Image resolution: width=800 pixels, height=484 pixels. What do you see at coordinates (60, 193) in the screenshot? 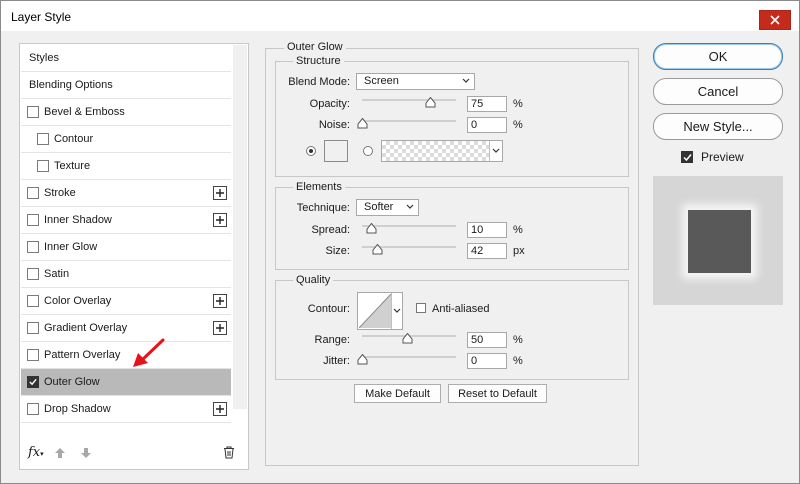
I see `sidebar-item-label: Stroke` at bounding box center [60, 193].